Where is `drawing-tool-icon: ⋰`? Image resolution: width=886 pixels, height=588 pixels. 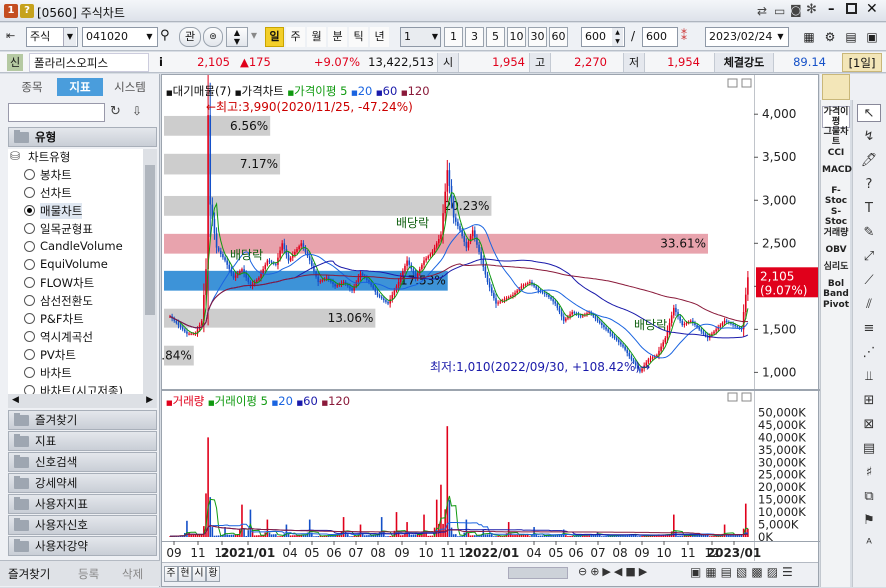 drawing-tool-icon: ⋰ is located at coordinates (869, 353).